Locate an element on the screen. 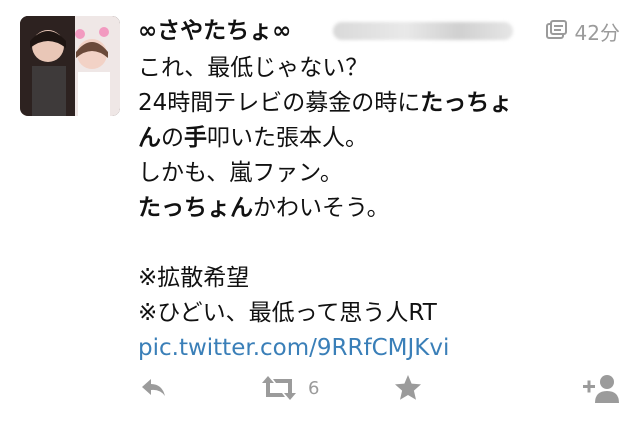  reply-button is located at coordinates (153, 388).